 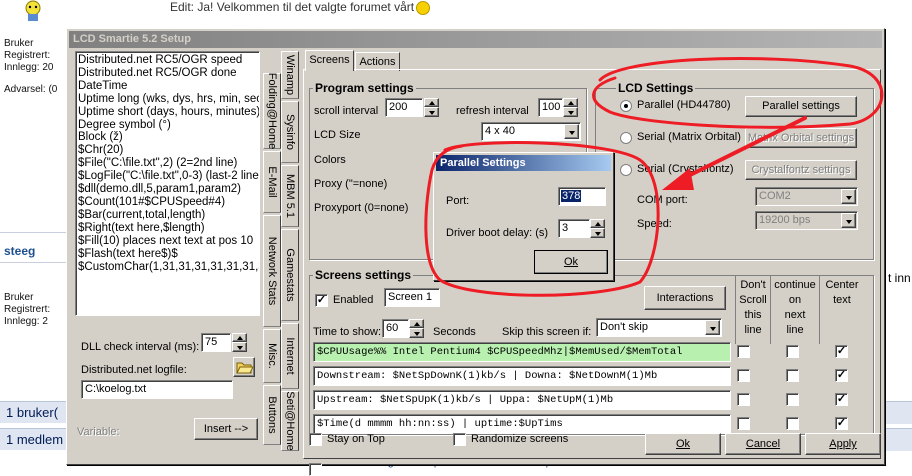 What do you see at coordinates (571, 262) in the screenshot?
I see `popup-ok-button: Ok` at bounding box center [571, 262].